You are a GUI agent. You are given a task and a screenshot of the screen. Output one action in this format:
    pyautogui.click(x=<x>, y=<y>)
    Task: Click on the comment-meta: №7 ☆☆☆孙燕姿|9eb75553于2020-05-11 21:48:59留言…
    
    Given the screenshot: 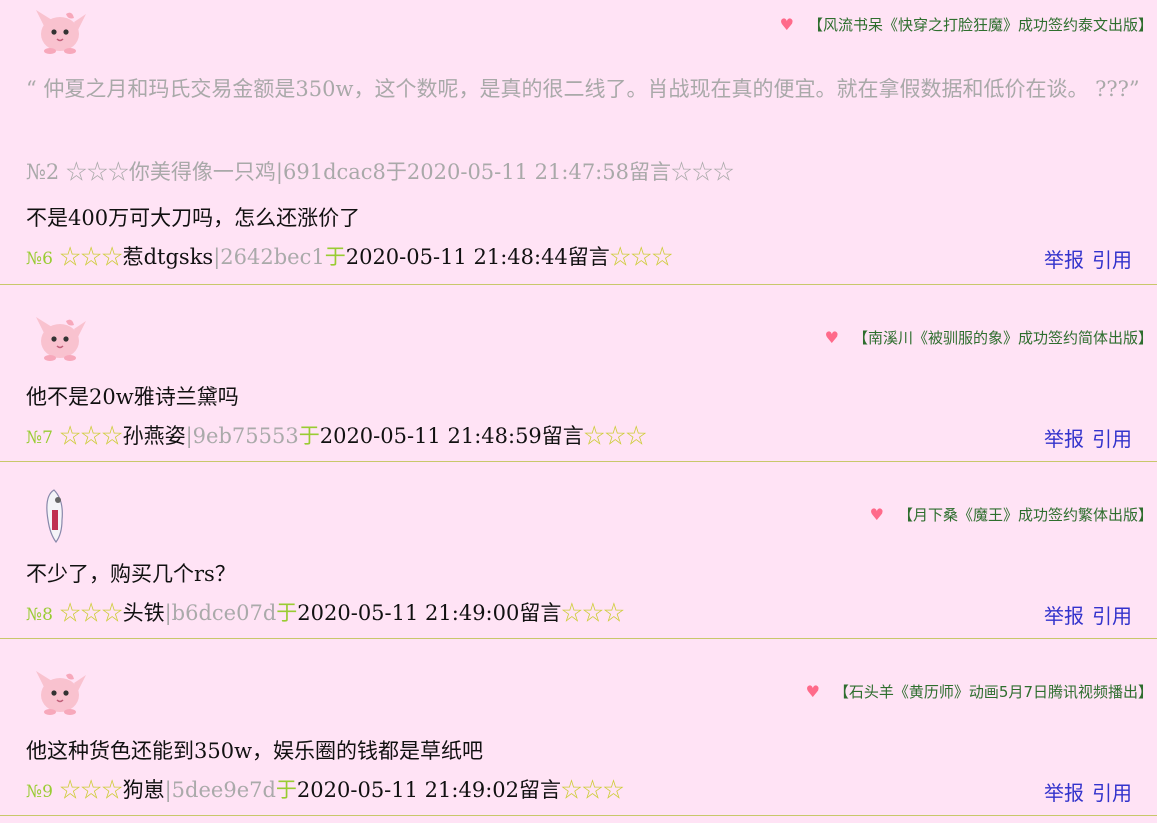 What is the action you would take?
    pyautogui.click(x=336, y=435)
    